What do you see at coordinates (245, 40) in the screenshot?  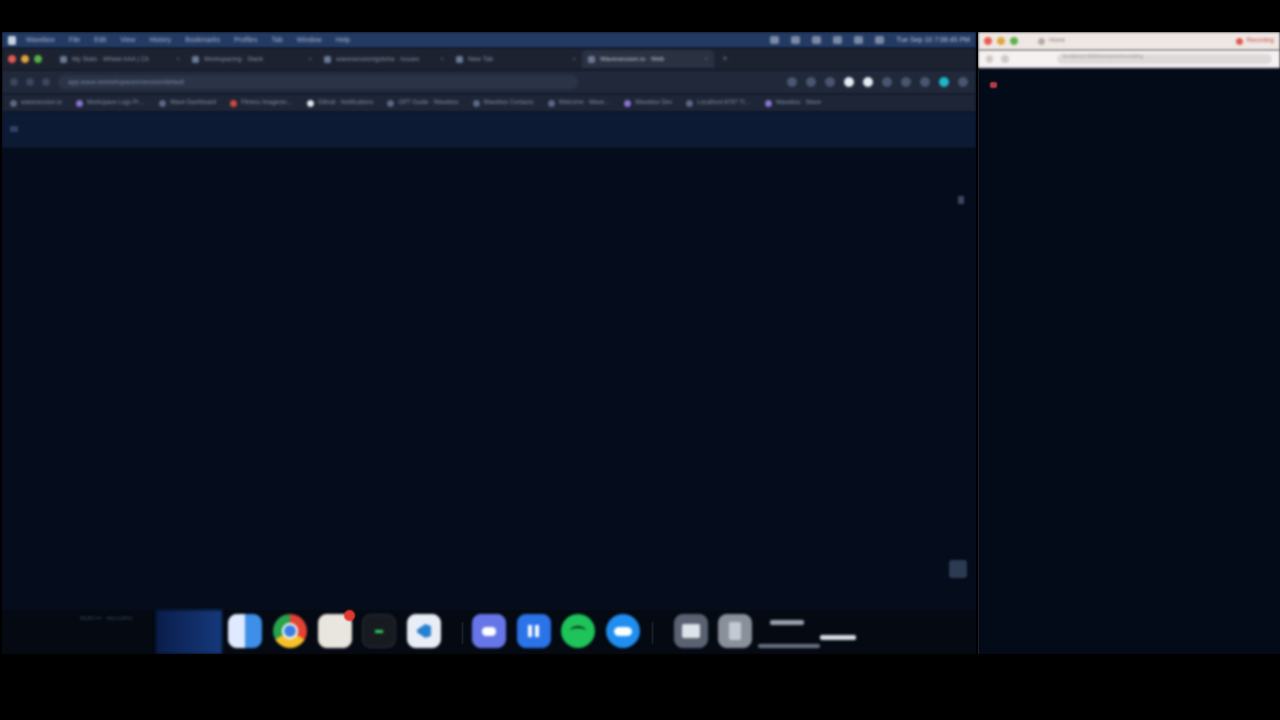 I see `menu-profiles: Profiles` at bounding box center [245, 40].